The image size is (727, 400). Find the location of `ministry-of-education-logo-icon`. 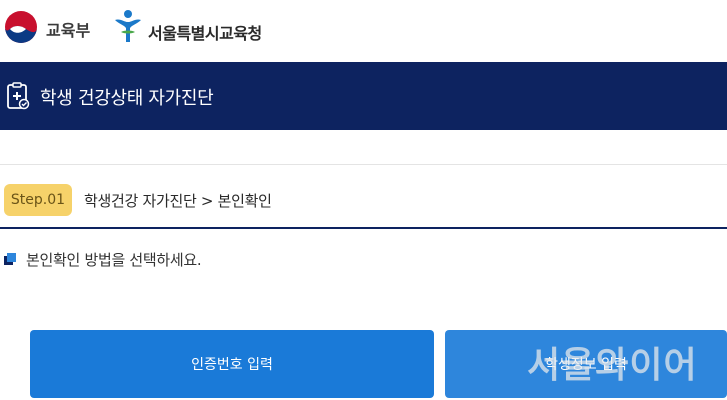

ministry-of-education-logo-icon is located at coordinates (21, 27).